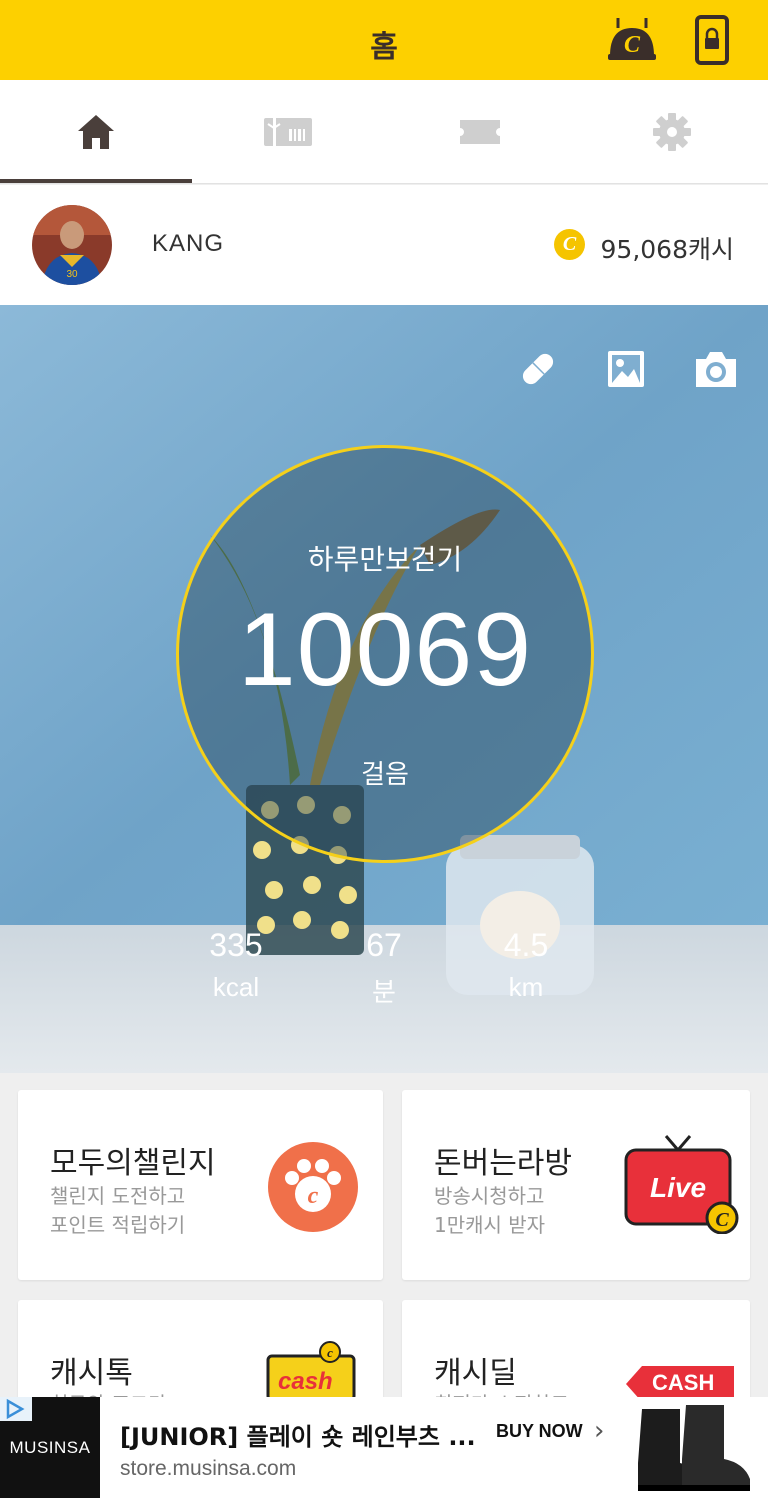  I want to click on calories-value: 335, so click(236, 945).